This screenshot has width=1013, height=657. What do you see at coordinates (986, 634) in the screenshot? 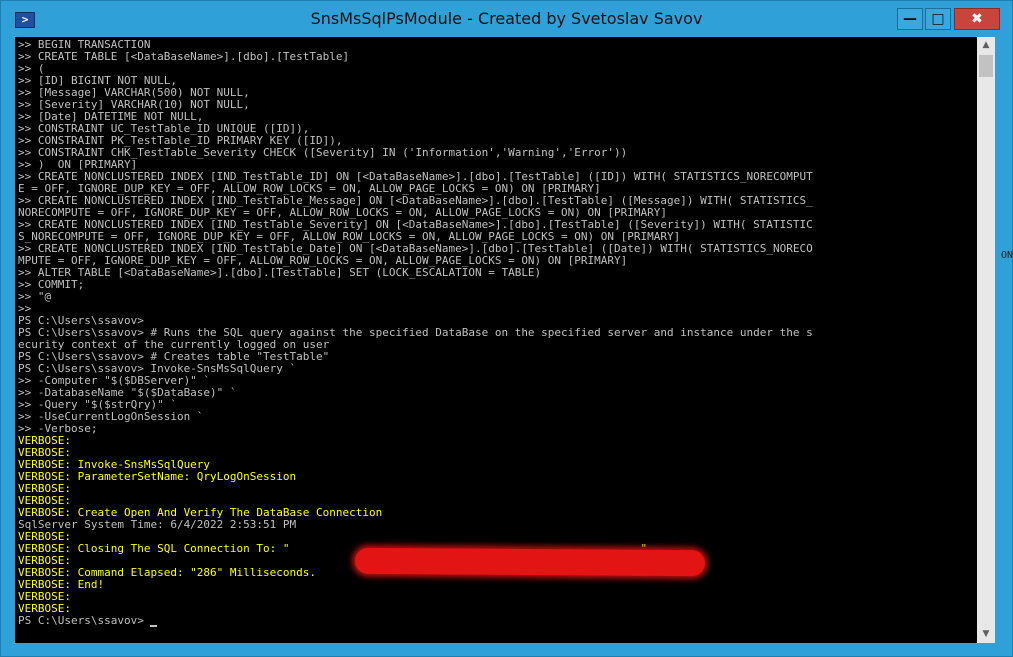
I see `scroll-down-arrow-icon: ▼` at bounding box center [986, 634].